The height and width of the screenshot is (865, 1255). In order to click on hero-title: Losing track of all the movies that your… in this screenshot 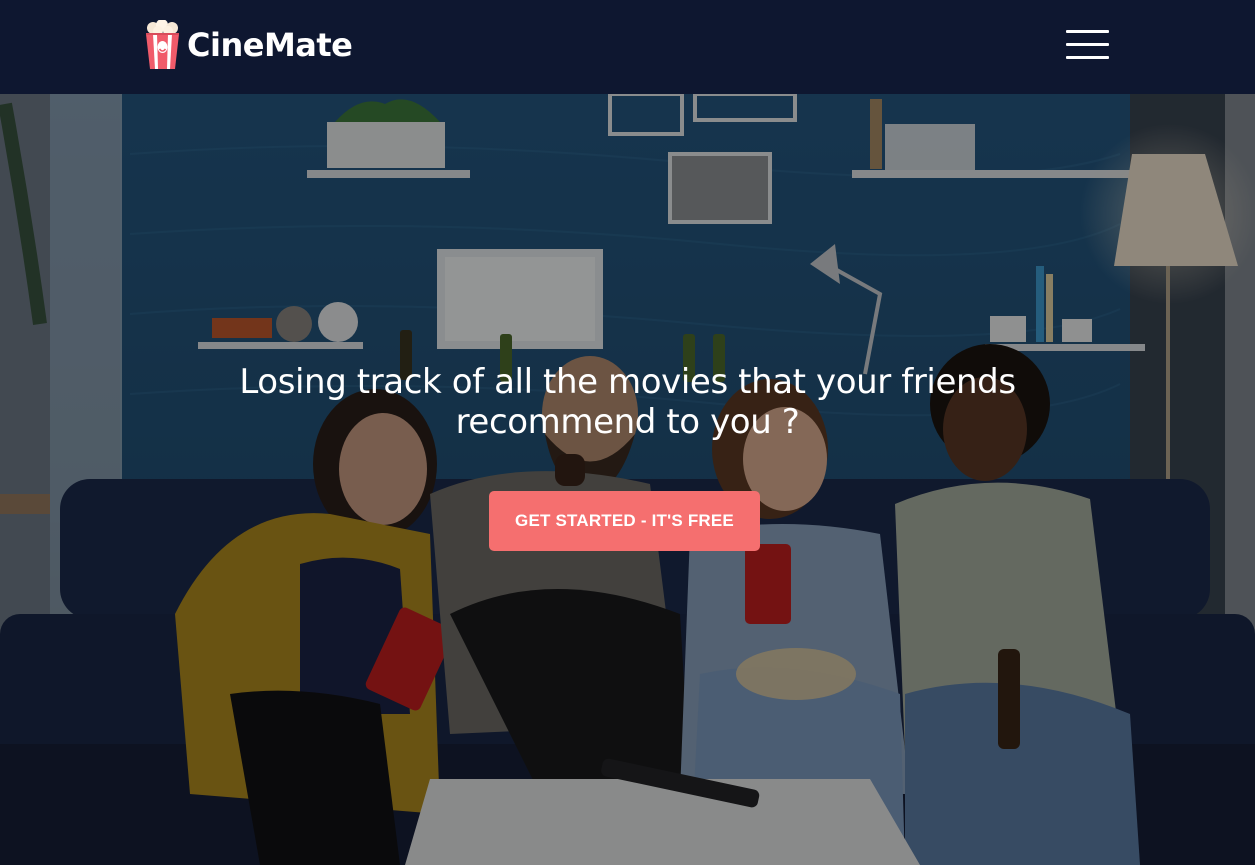, I will do `click(627, 402)`.